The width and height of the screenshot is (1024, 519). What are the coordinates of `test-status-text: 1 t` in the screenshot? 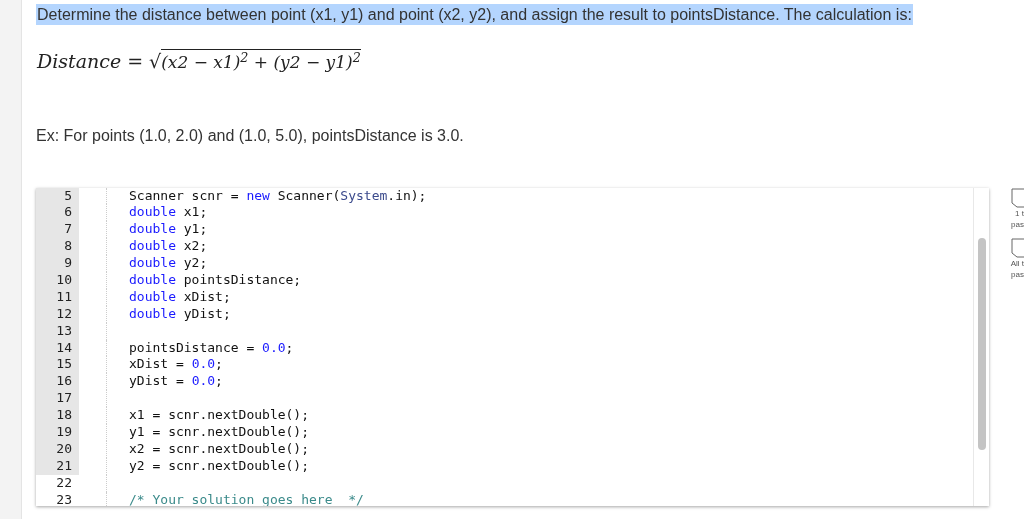 It's located at (1019, 213).